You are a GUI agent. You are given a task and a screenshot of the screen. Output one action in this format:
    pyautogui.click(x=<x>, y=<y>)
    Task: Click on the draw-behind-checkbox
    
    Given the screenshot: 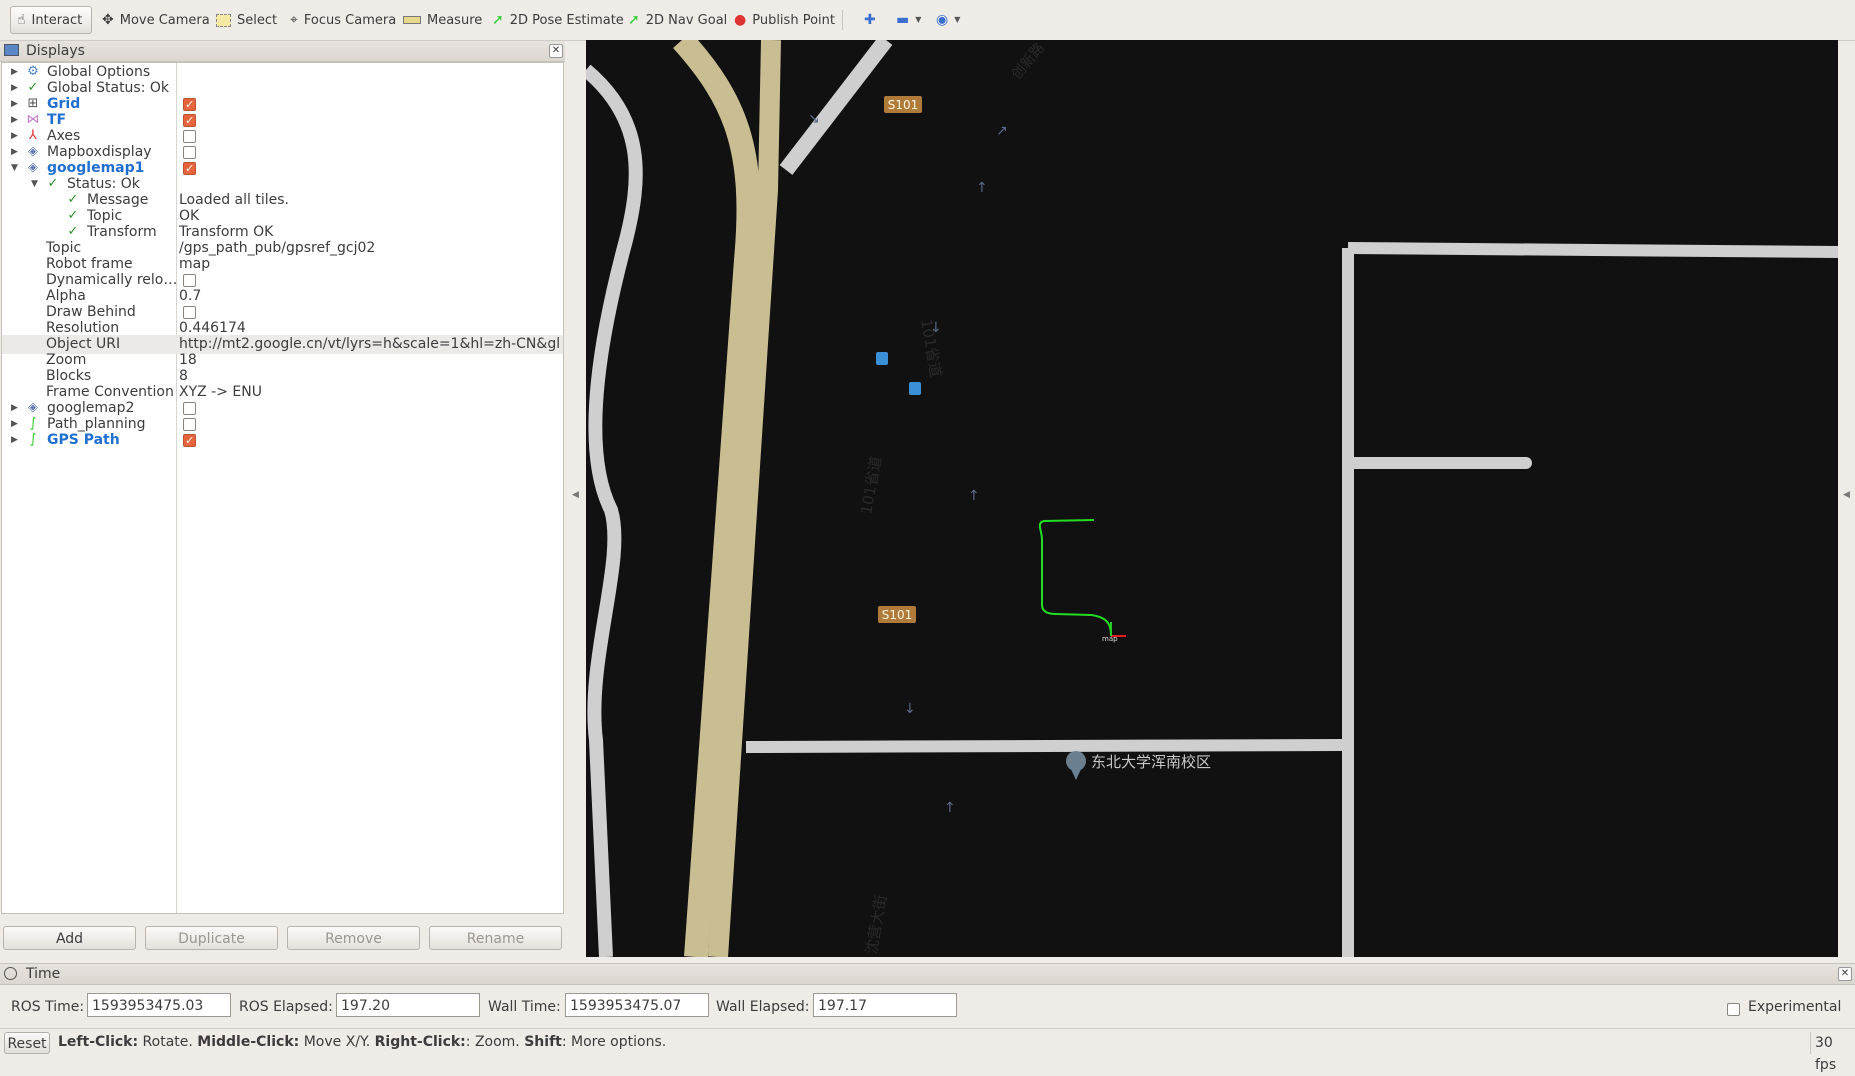 What is the action you would take?
    pyautogui.click(x=189, y=312)
    